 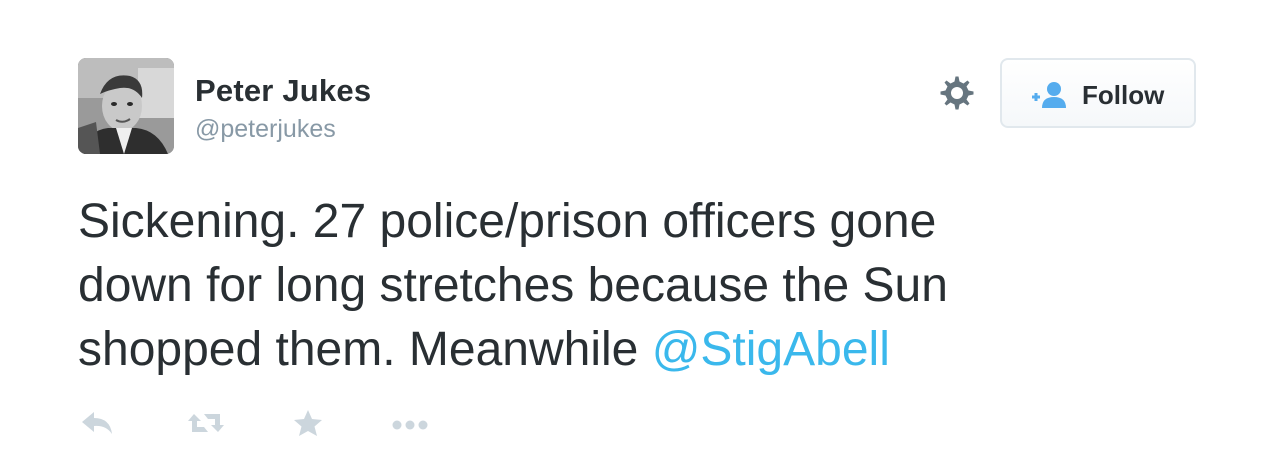 I want to click on add-user-icon, so click(x=1050, y=95).